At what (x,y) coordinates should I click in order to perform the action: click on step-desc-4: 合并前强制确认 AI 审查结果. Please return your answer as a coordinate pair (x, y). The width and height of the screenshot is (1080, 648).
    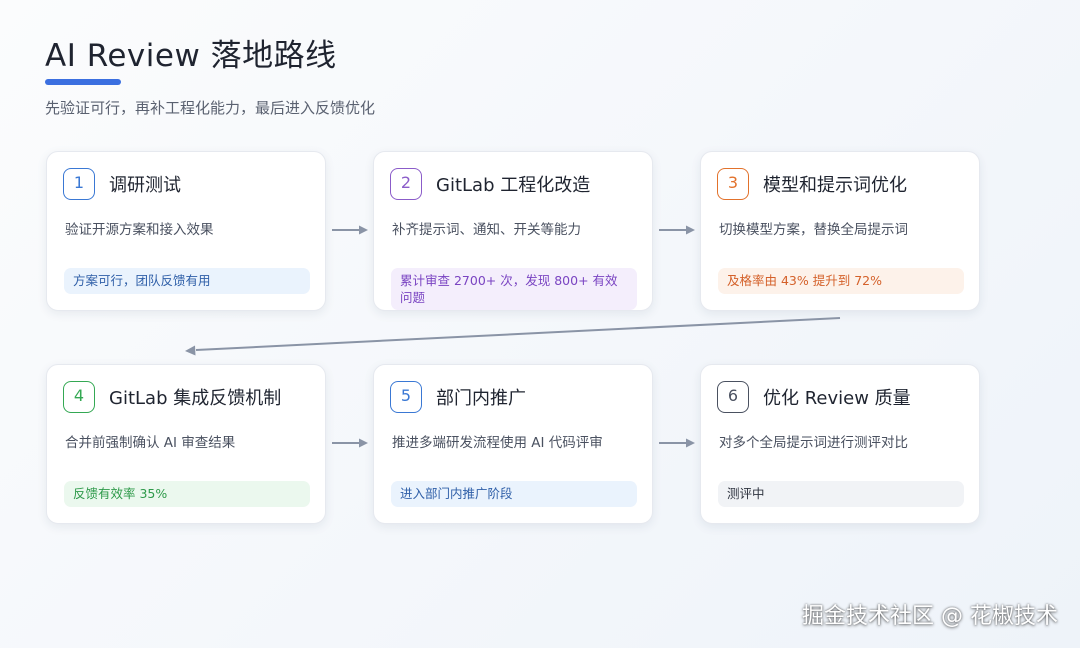
    Looking at the image, I should click on (150, 443).